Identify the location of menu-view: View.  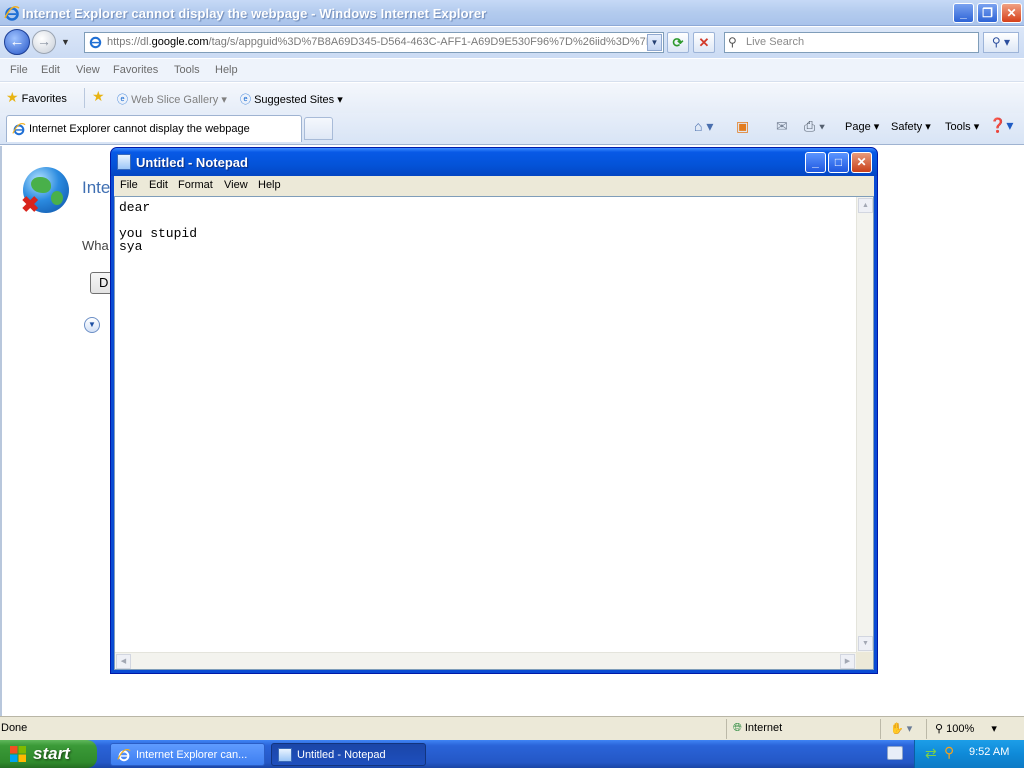
(88, 70).